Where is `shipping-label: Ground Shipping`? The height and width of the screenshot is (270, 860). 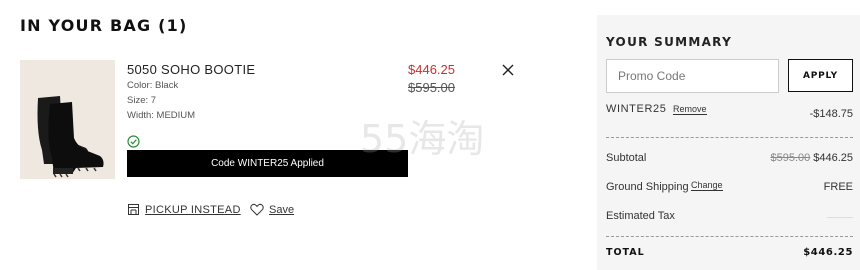
shipping-label: Ground Shipping is located at coordinates (647, 187).